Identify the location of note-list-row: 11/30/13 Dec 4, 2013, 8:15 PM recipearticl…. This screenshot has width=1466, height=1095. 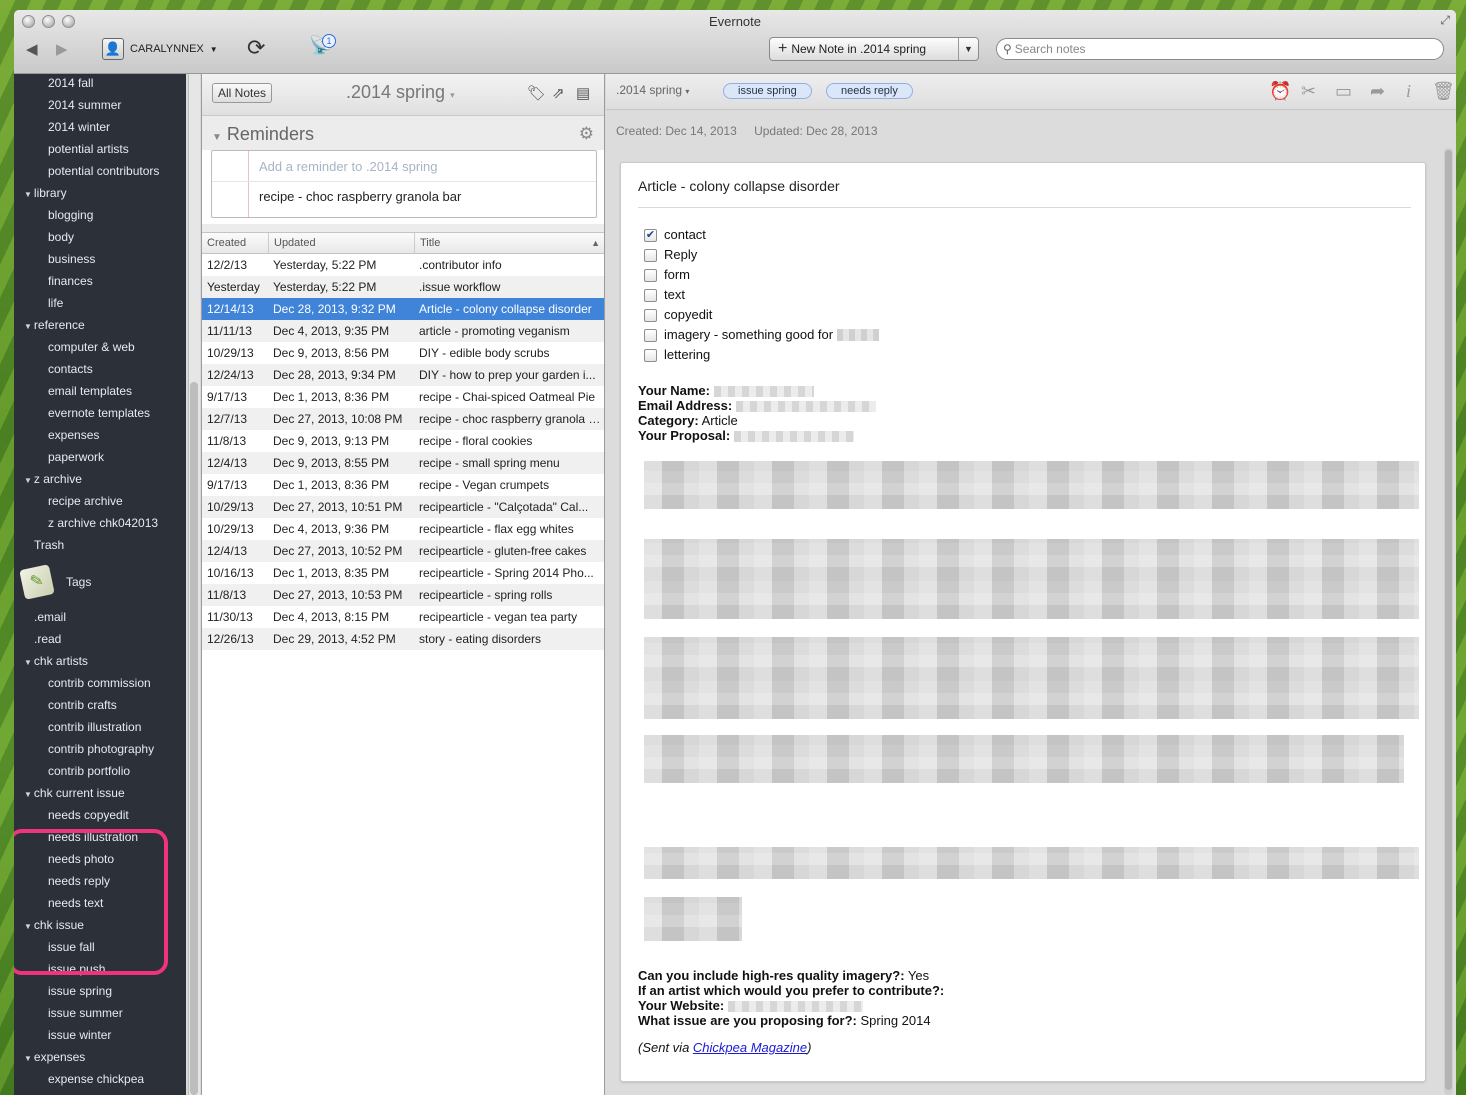
(403, 617).